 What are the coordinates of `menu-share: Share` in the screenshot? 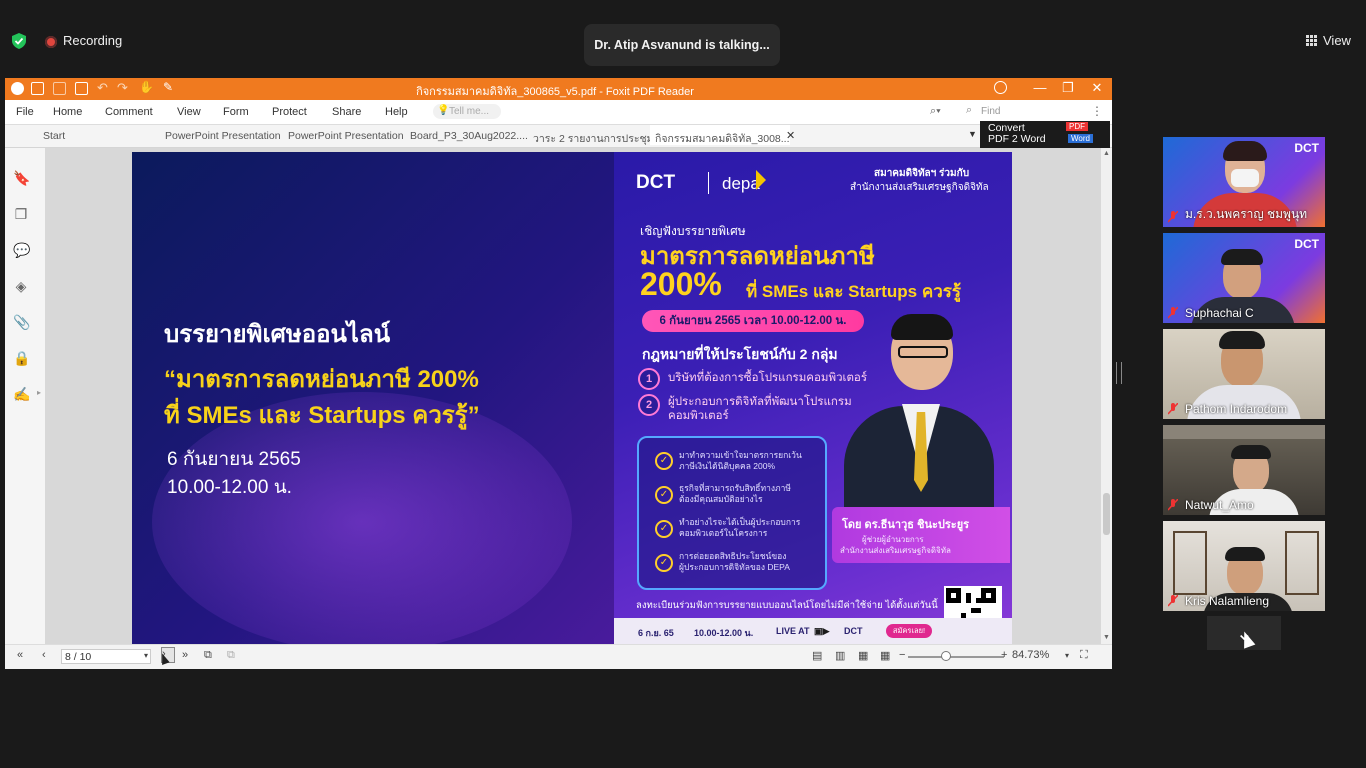 It's located at (346, 112).